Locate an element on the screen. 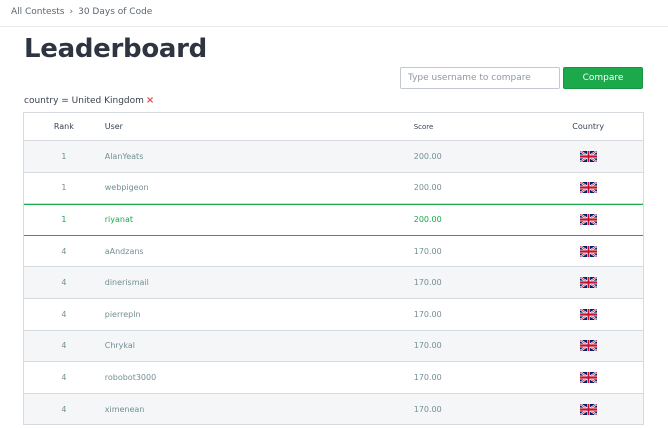  breadcrumb-30-days-of-code: 30 Days of Code is located at coordinates (115, 12).